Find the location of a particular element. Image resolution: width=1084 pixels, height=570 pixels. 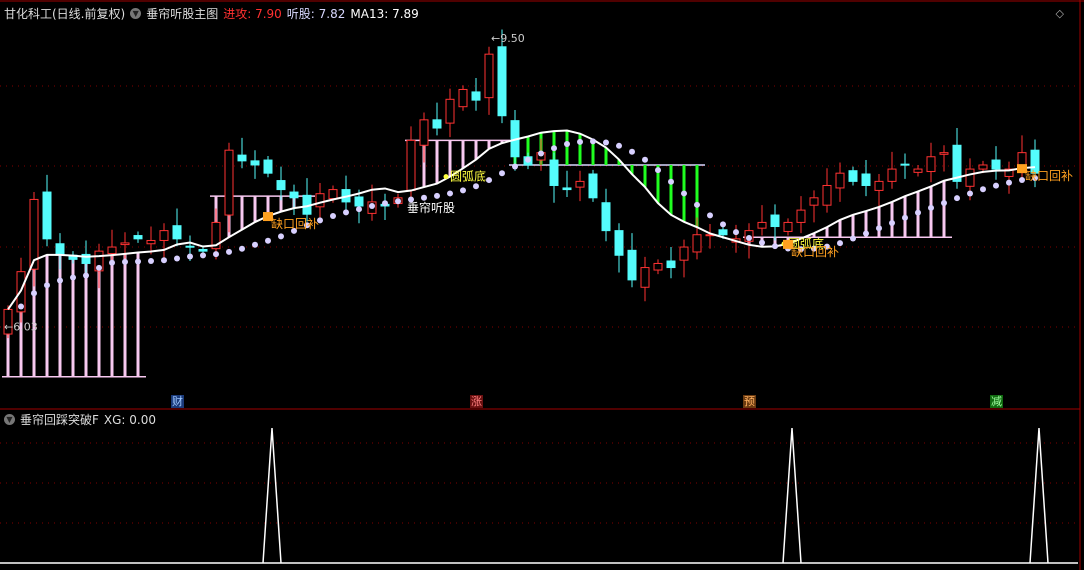

arc-bottom-dot is located at coordinates (446, 177).